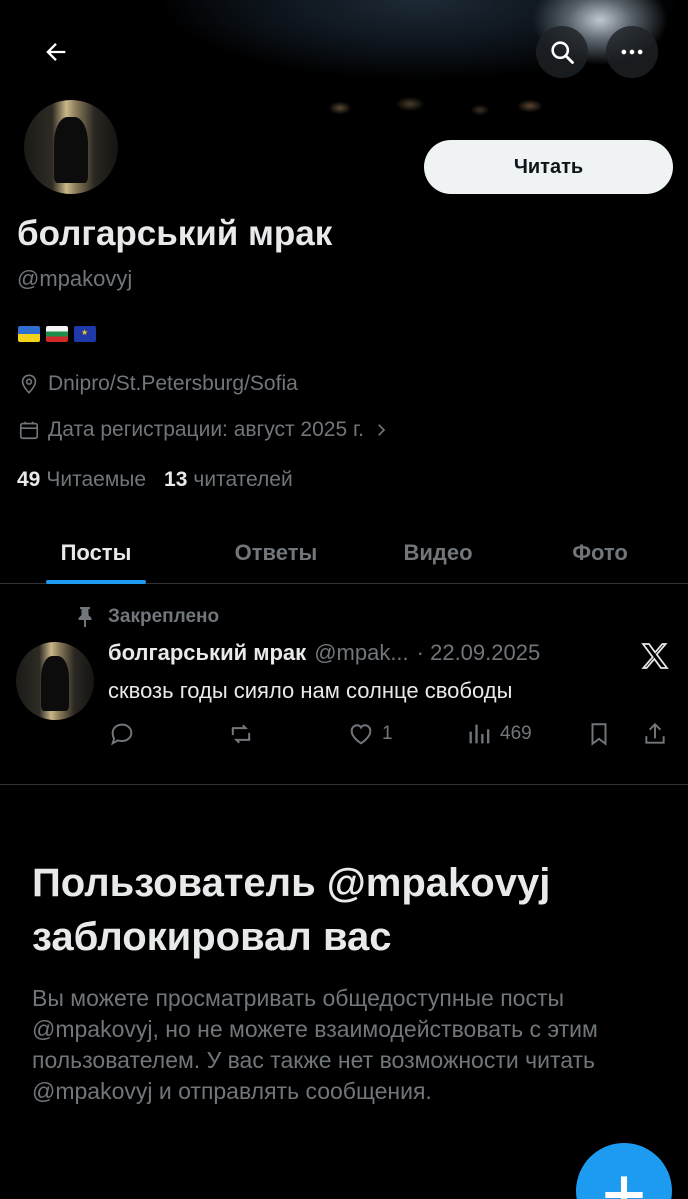 This screenshot has height=1199, width=688. Describe the element at coordinates (430, 105) in the screenshot. I see `banner-rocks` at that location.